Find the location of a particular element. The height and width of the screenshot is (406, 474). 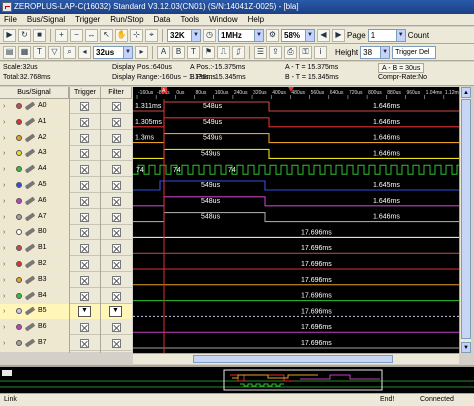

trigger-cell: ▼ is located at coordinates (85, 312).